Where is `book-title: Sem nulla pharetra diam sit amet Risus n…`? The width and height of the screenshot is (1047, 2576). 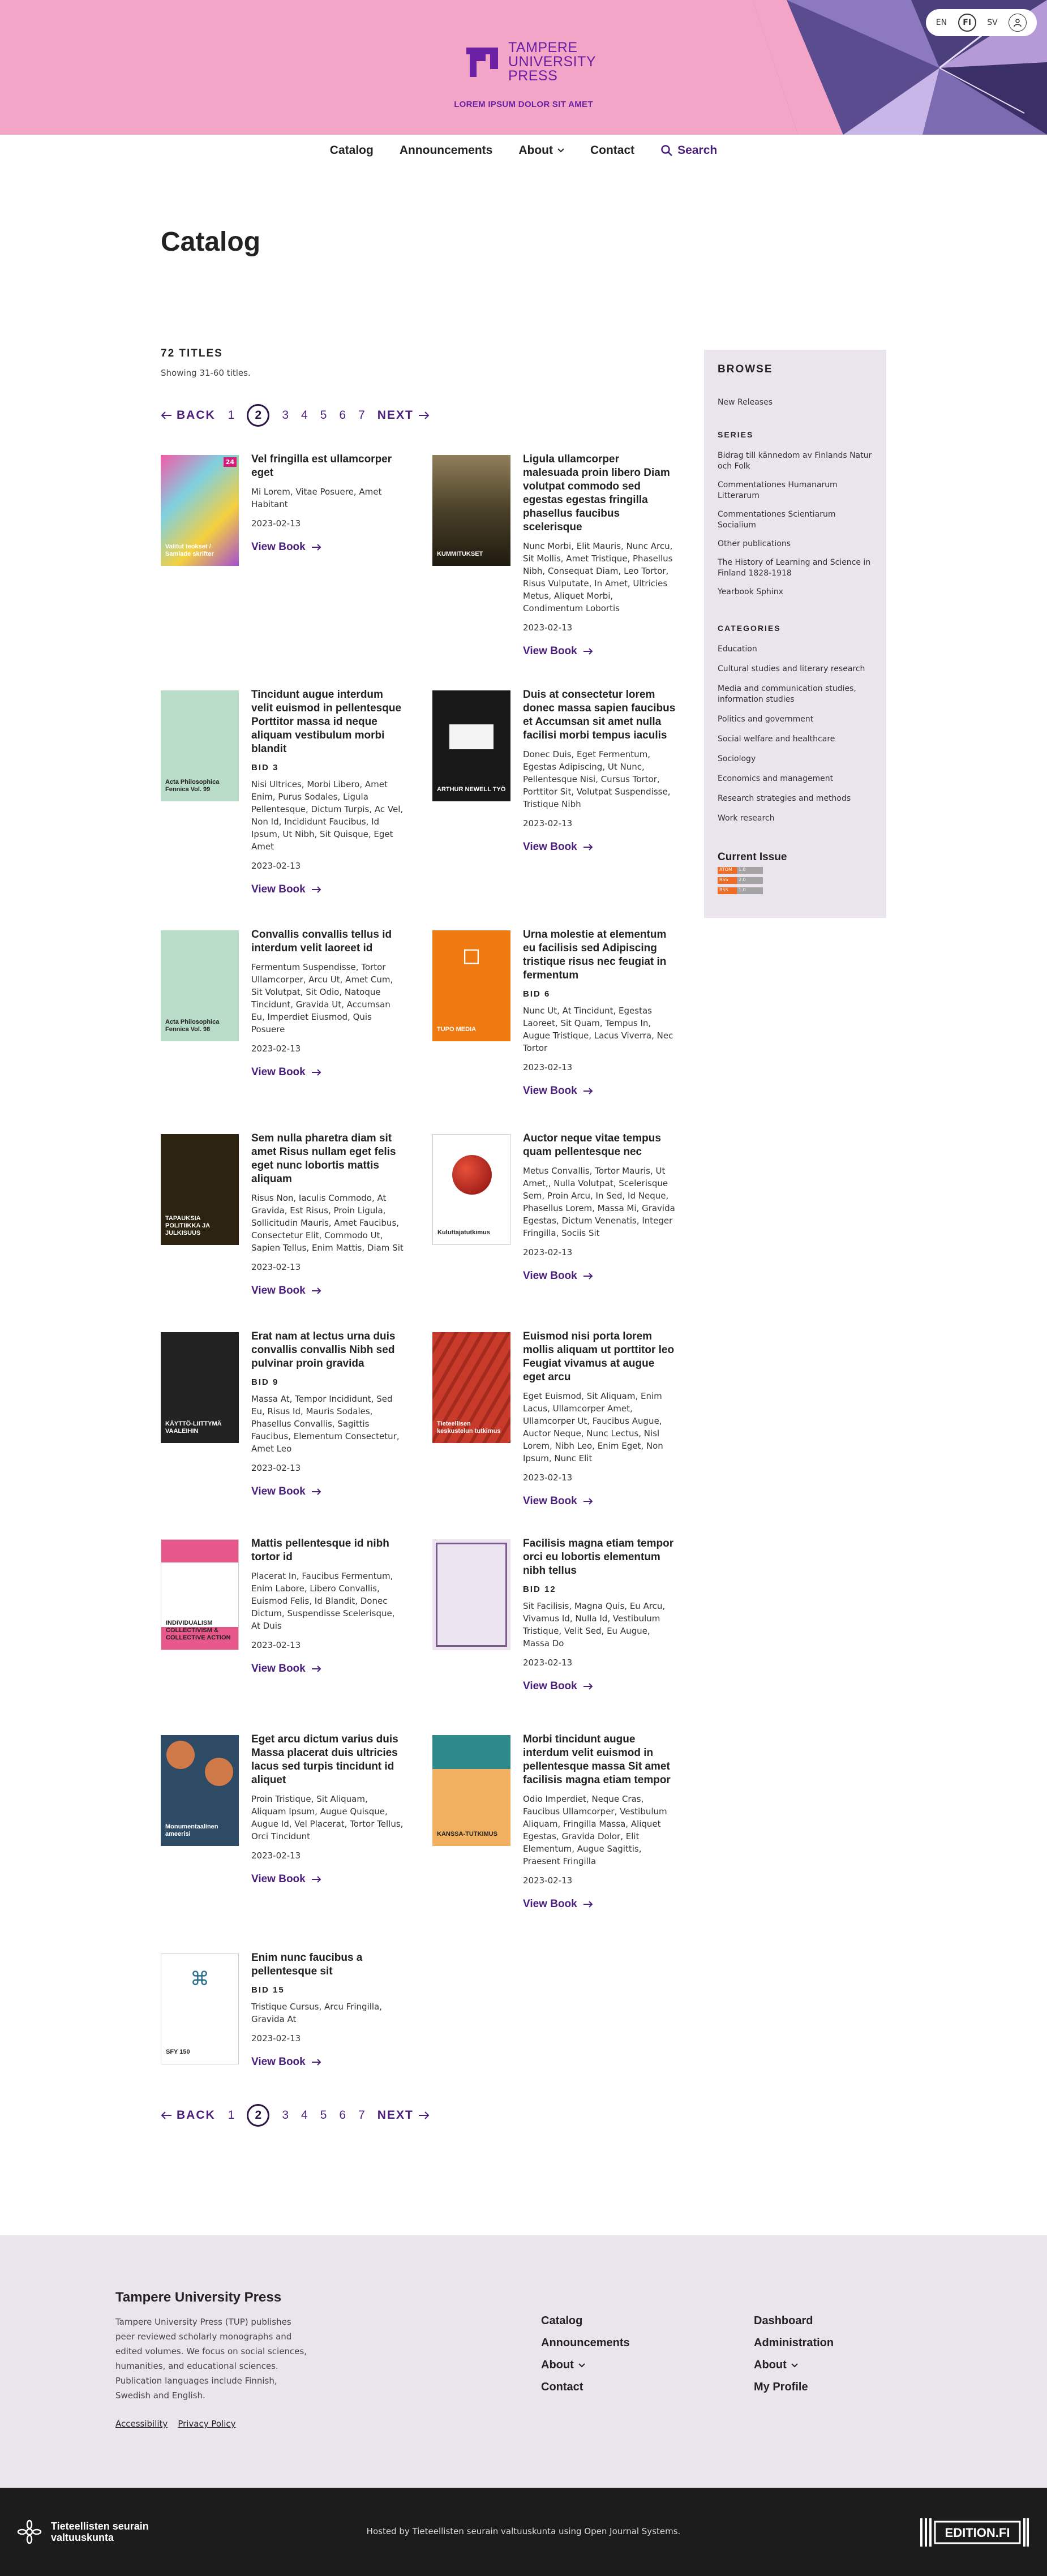
book-title: Sem nulla pharetra diam sit amet Risus n… is located at coordinates (324, 1158).